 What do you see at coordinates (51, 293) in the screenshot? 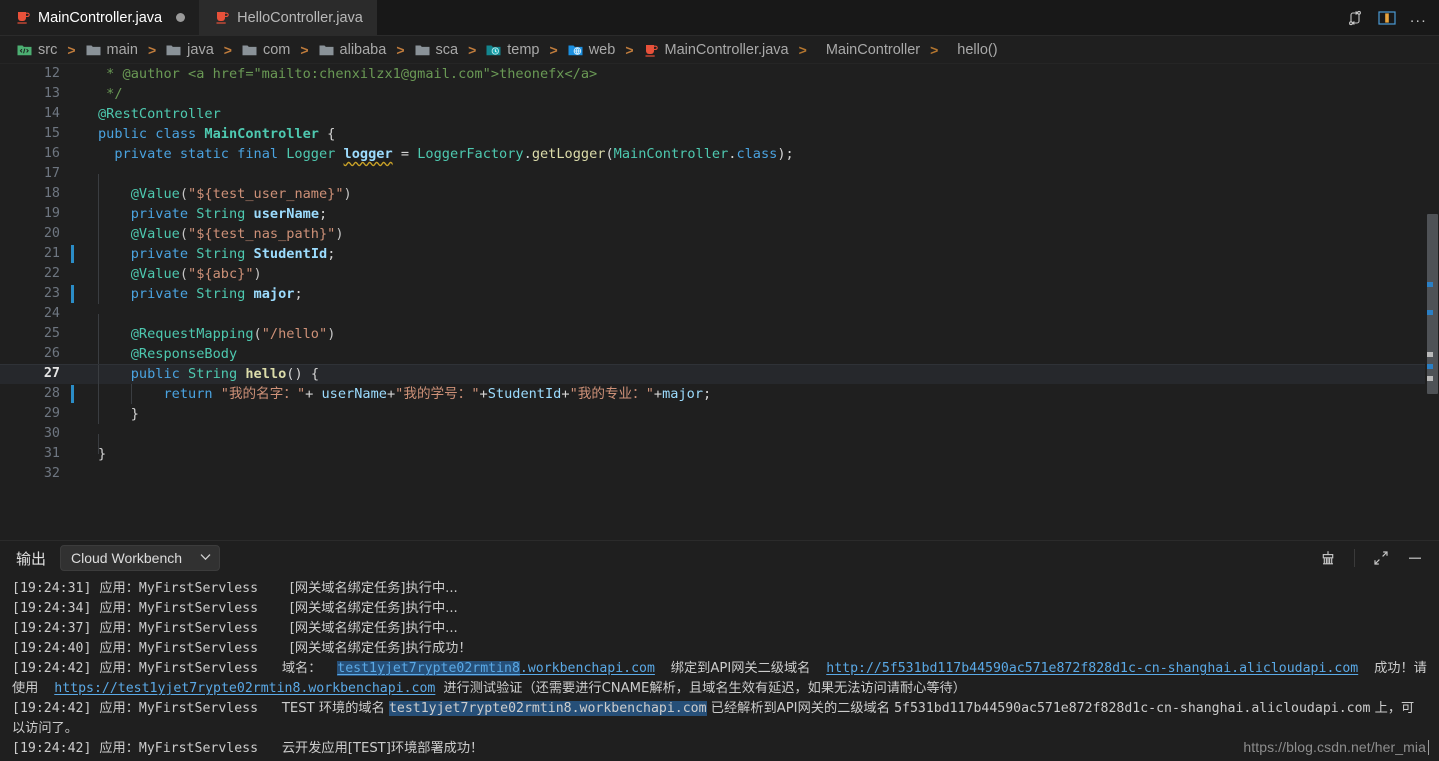
I see `line-number: 23` at bounding box center [51, 293].